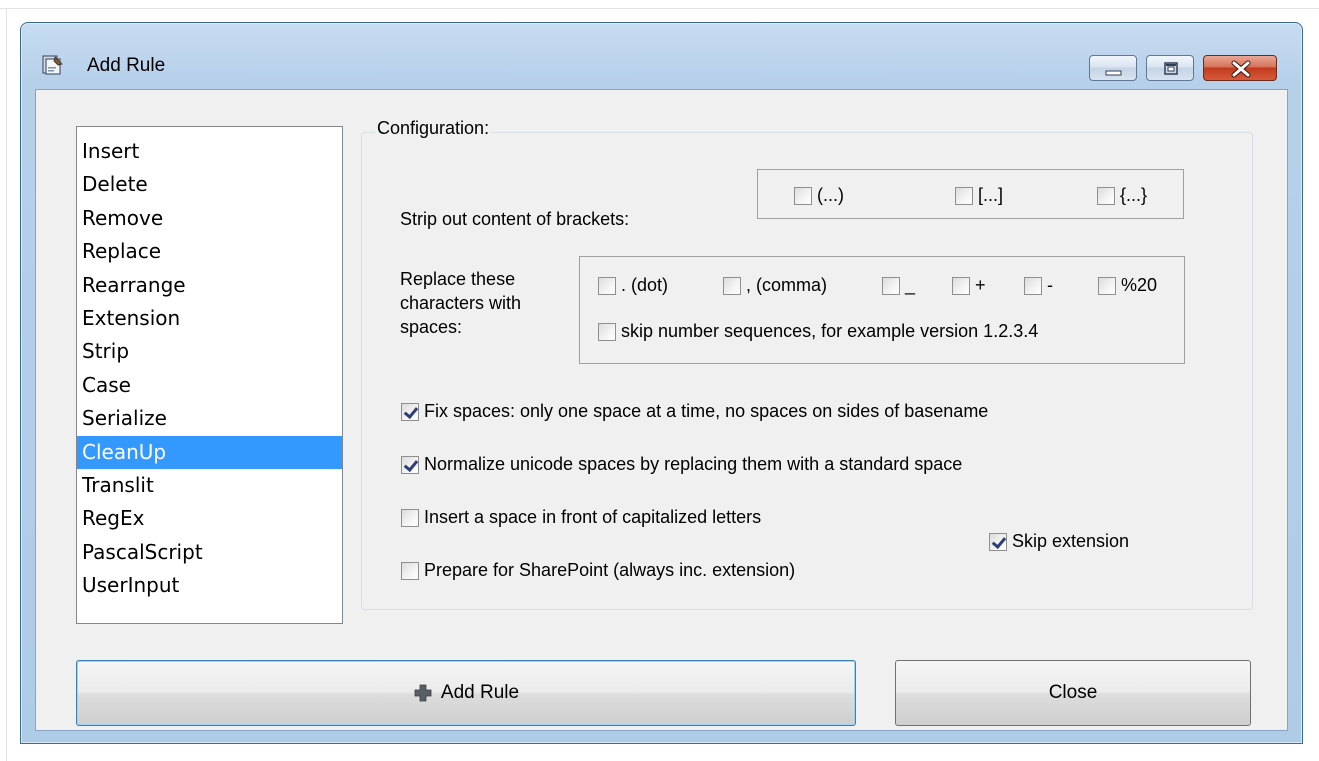 The height and width of the screenshot is (761, 1319). I want to click on checkbox-label: , (comma), so click(786, 285).